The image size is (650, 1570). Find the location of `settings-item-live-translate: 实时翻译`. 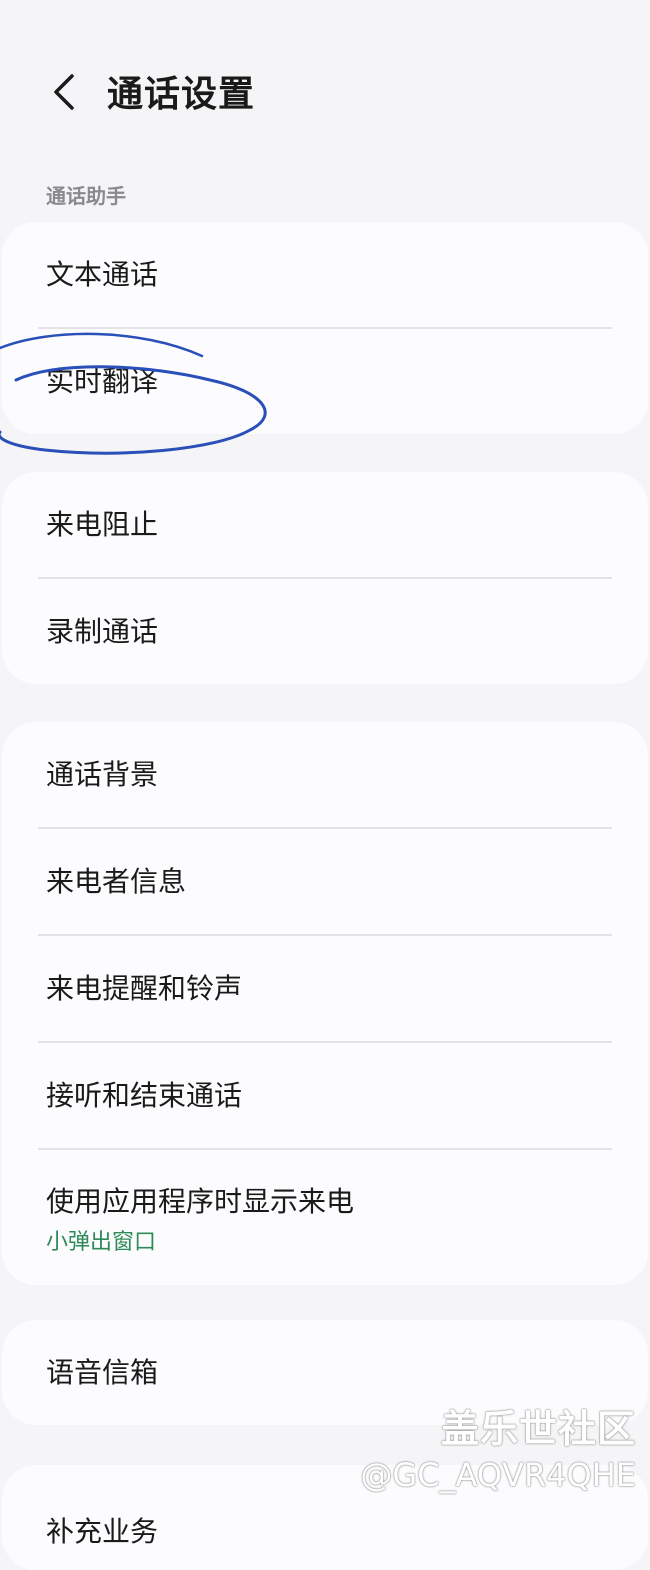

settings-item-live-translate: 实时翻译 is located at coordinates (325, 381).